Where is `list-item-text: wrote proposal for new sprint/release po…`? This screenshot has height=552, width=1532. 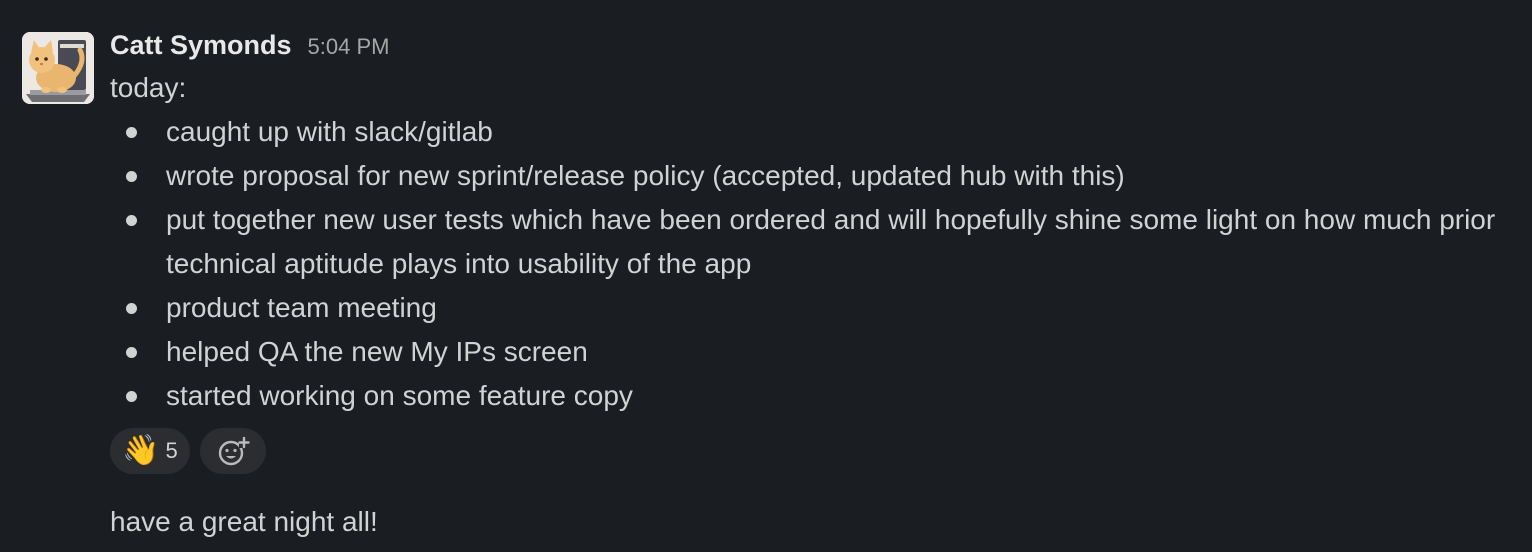
list-item-text: wrote proposal for new sprint/release po… is located at coordinates (645, 175).